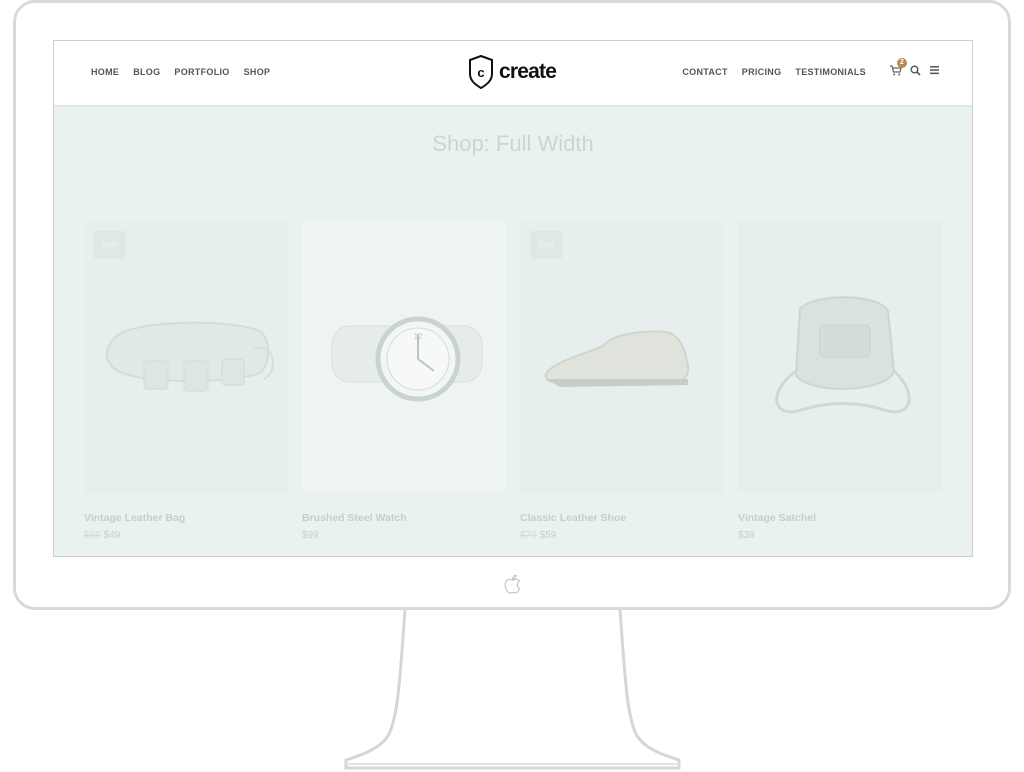 The width and height of the screenshot is (1024, 772). I want to click on product-thumbnail, so click(840, 357).